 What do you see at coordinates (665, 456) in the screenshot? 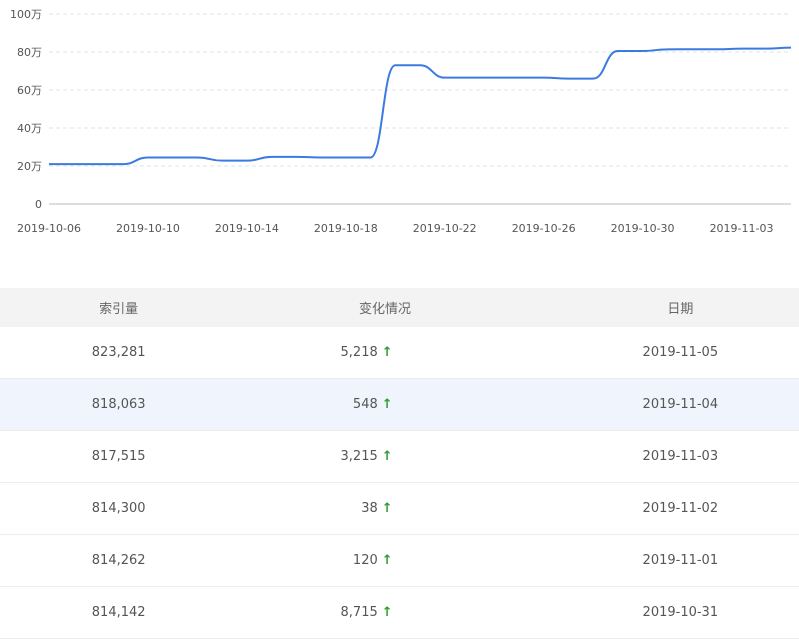
I see `cell-date: 2019-11-03` at bounding box center [665, 456].